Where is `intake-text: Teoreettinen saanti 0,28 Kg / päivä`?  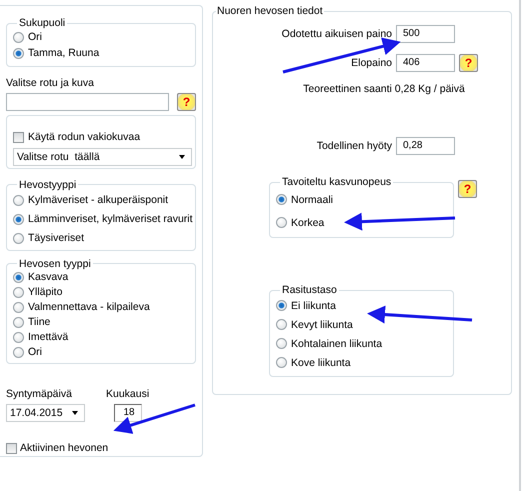
intake-text: Teoreettinen saanti 0,28 Kg / päivä is located at coordinates (384, 89).